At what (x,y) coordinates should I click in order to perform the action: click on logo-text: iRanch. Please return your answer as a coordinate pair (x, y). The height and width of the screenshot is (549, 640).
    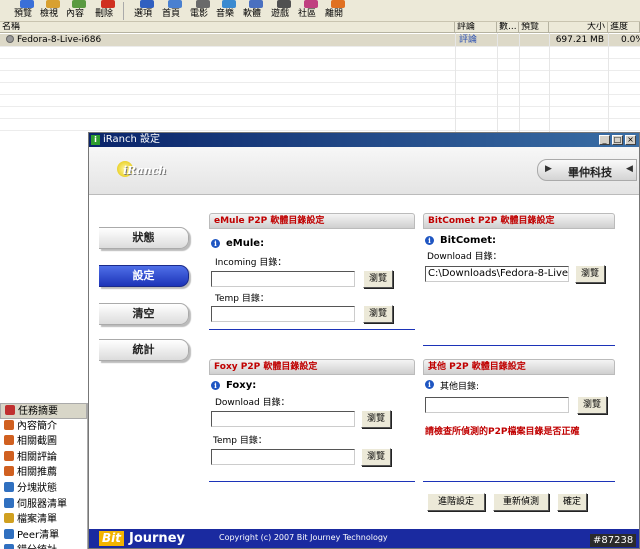
    Looking at the image, I should click on (145, 170).